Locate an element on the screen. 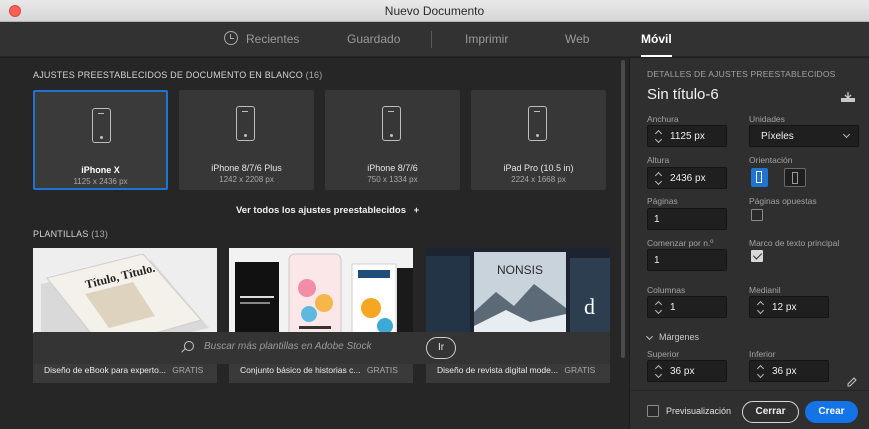 This screenshot has height=429, width=869. start-page-value: 1 is located at coordinates (657, 260).